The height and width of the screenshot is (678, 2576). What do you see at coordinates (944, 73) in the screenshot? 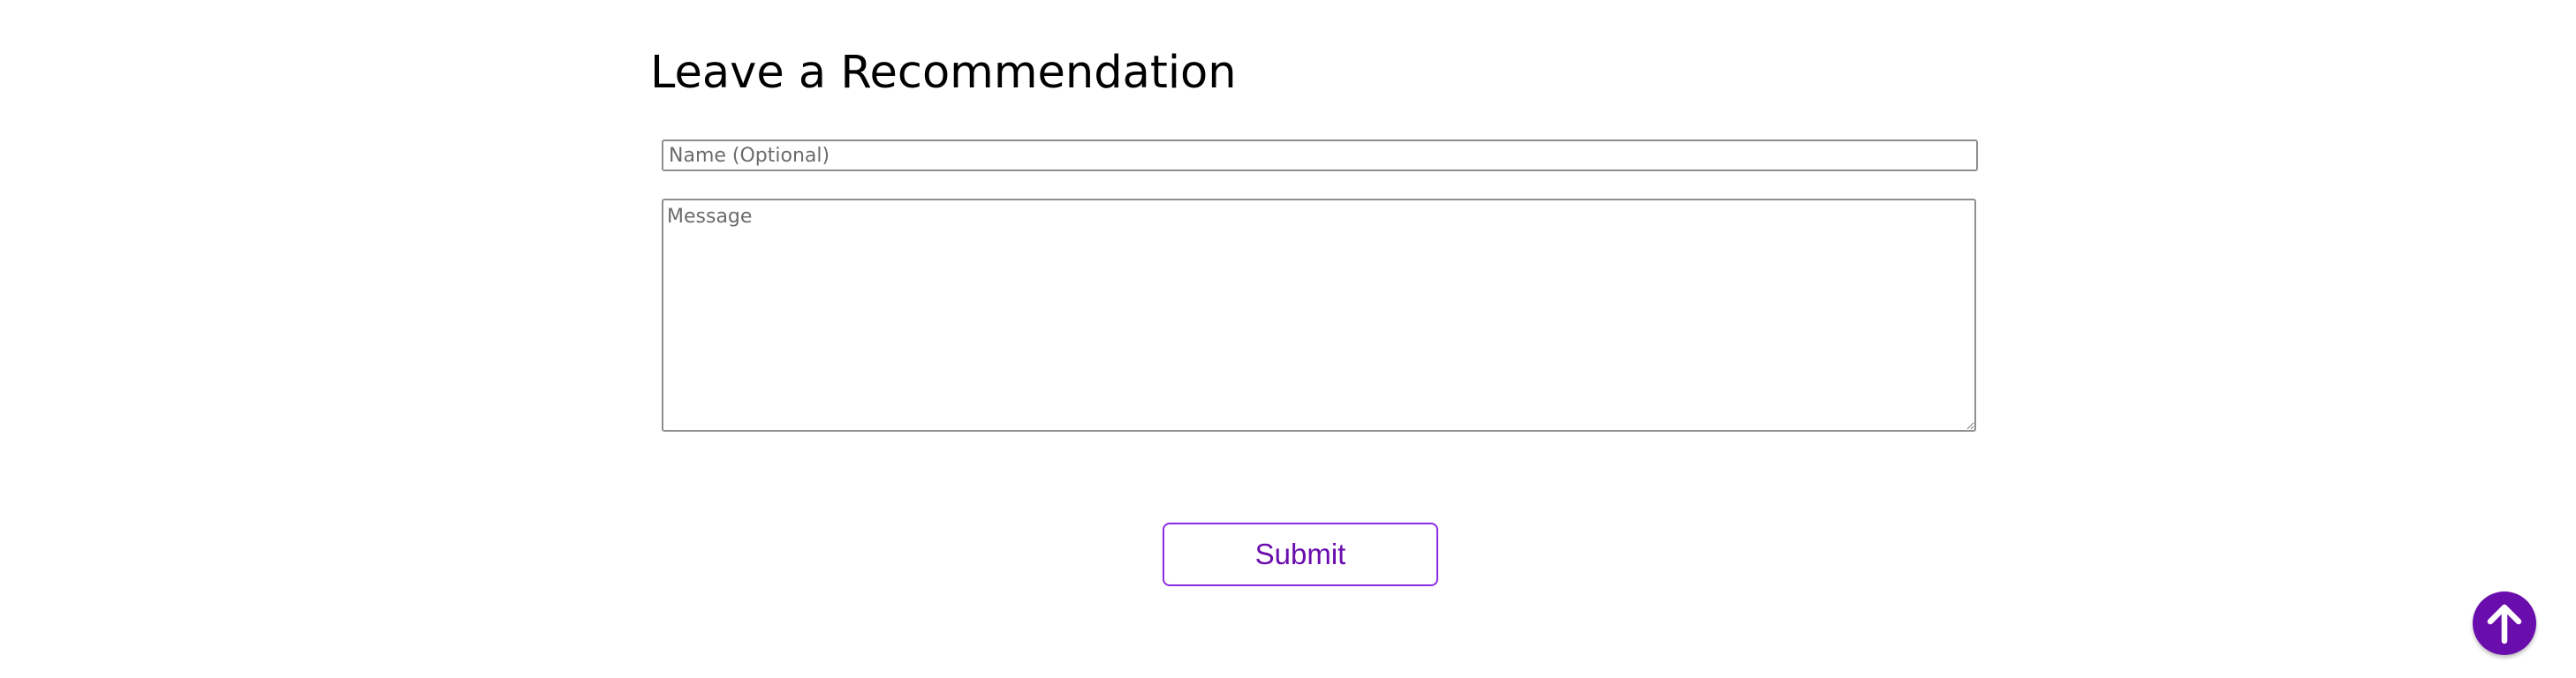
I see `page-title: Leave a Recommendation` at bounding box center [944, 73].